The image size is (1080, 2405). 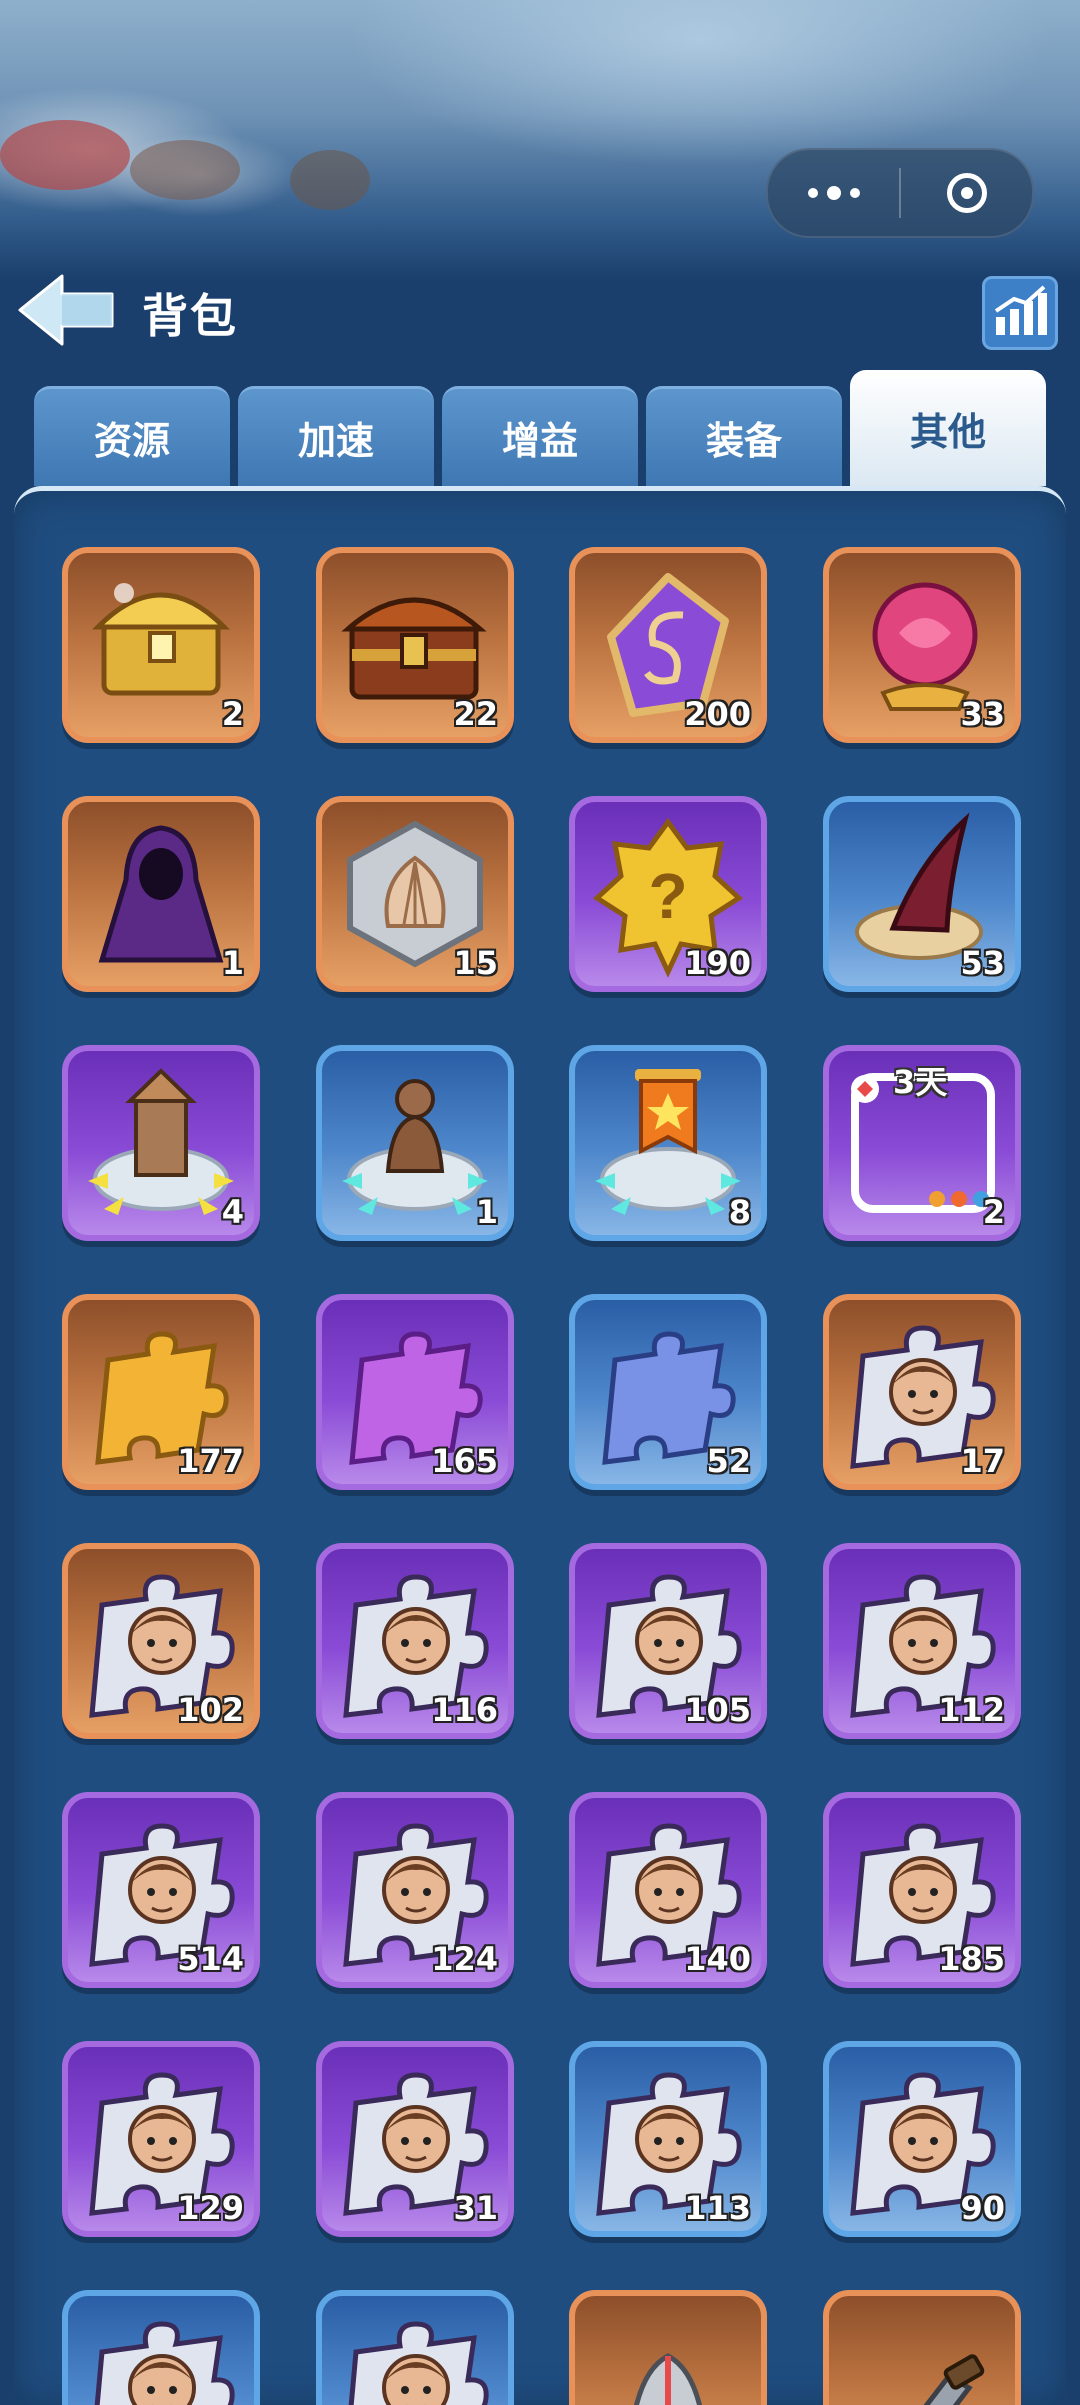 I want to click on stats-button, so click(x=1020, y=313).